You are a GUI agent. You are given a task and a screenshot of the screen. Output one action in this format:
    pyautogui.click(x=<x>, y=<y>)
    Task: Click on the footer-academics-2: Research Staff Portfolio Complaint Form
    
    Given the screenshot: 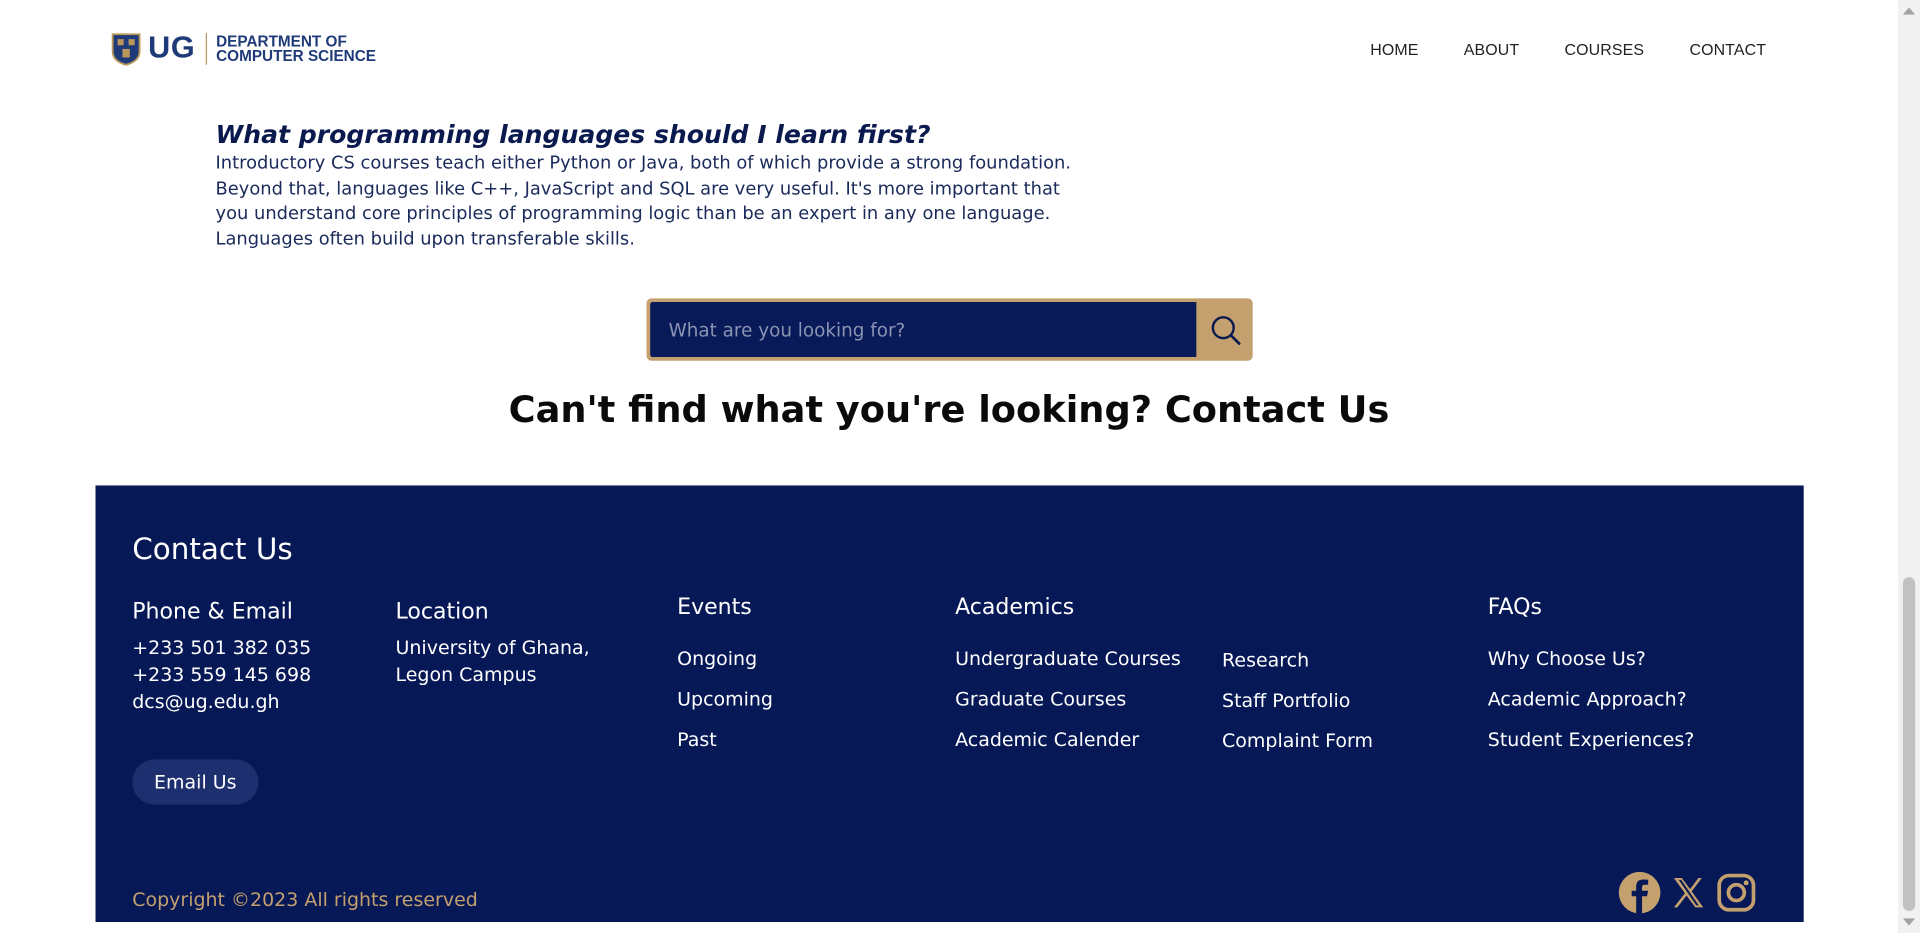 What is the action you would take?
    pyautogui.click(x=1297, y=681)
    